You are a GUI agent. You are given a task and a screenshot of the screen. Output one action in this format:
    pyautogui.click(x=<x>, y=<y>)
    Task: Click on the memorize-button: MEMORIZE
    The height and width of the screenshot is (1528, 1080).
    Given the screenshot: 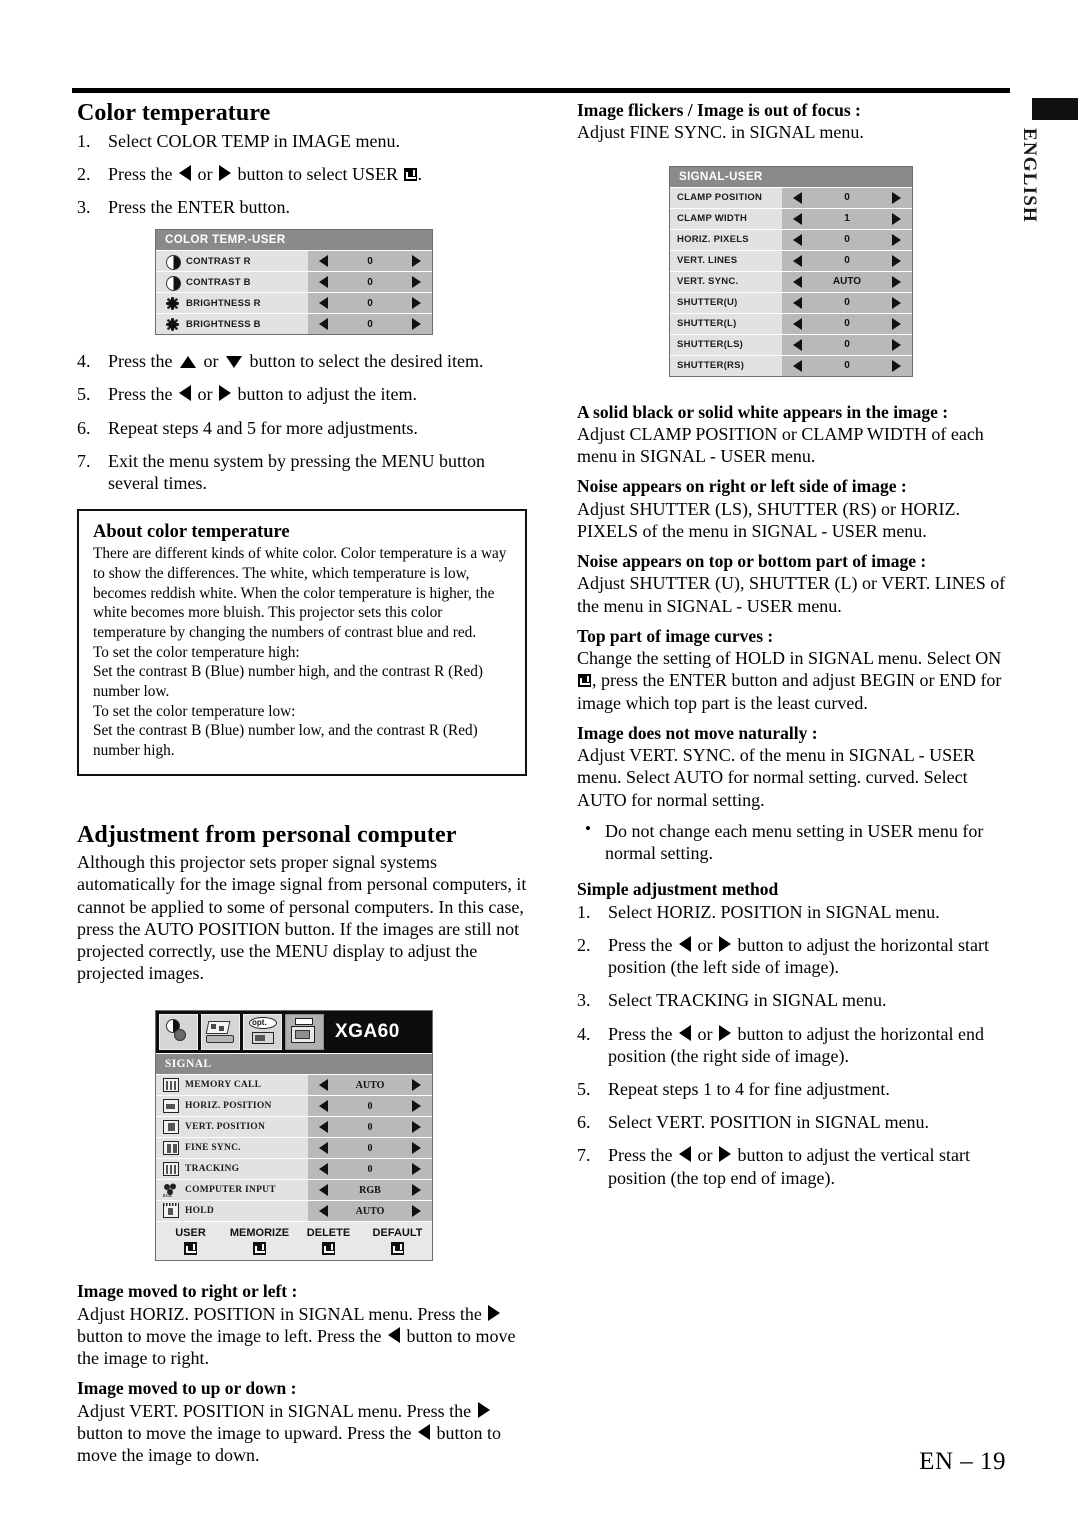 What is the action you would take?
    pyautogui.click(x=259, y=1241)
    